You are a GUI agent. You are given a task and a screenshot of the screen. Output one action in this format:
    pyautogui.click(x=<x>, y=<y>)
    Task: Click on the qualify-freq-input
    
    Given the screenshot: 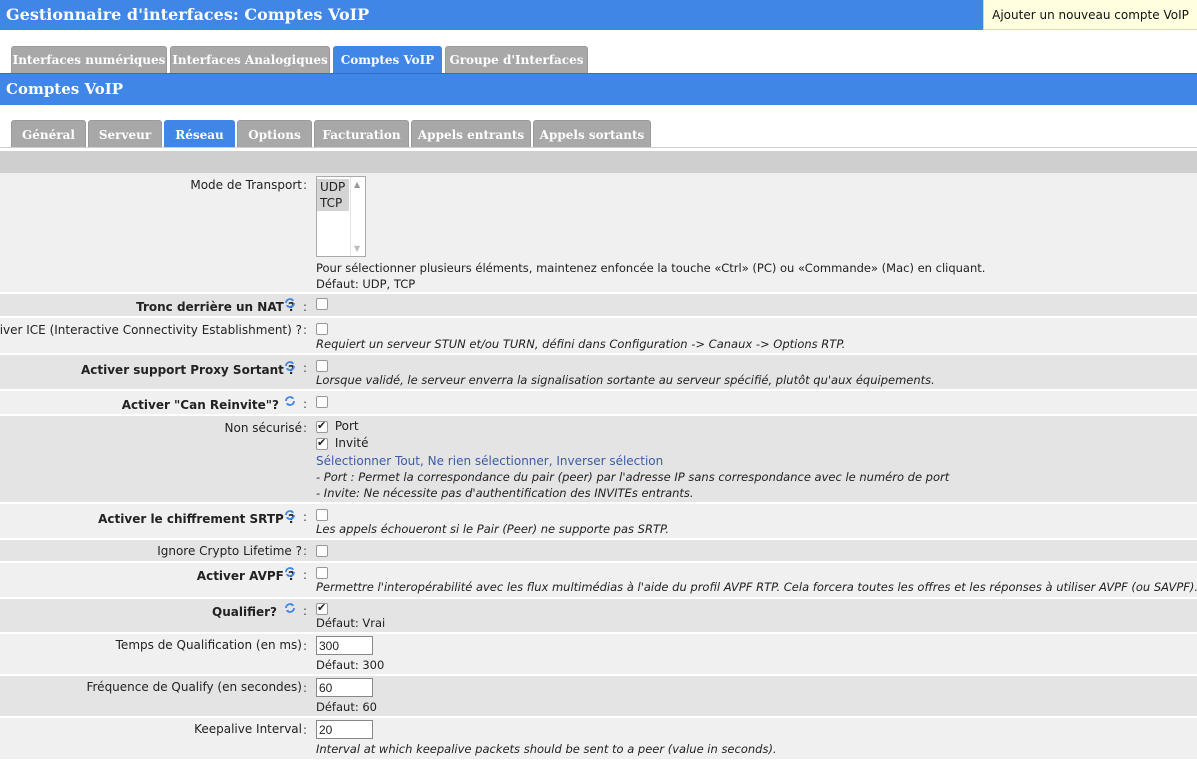 What is the action you would take?
    pyautogui.click(x=344, y=687)
    